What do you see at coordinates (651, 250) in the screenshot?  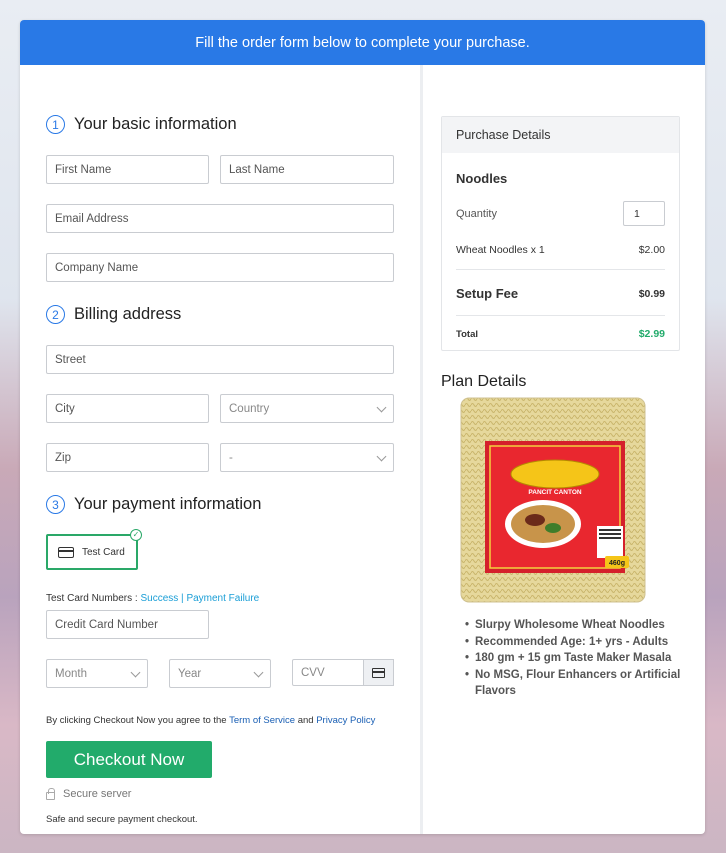 I see `item-price: $2.00` at bounding box center [651, 250].